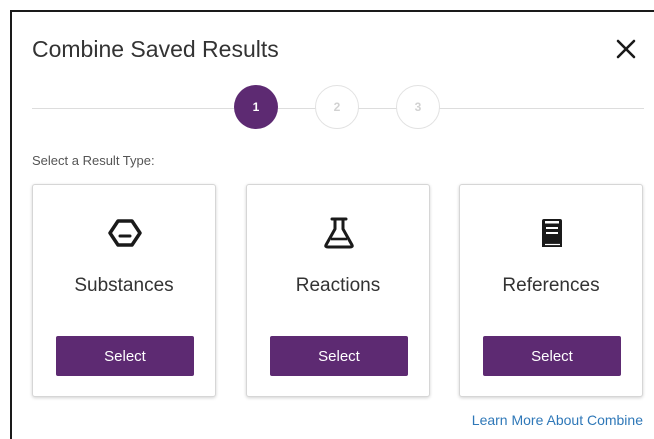  Describe the element at coordinates (557, 420) in the screenshot. I see `learn-more-link: Learn More About Combine` at that location.